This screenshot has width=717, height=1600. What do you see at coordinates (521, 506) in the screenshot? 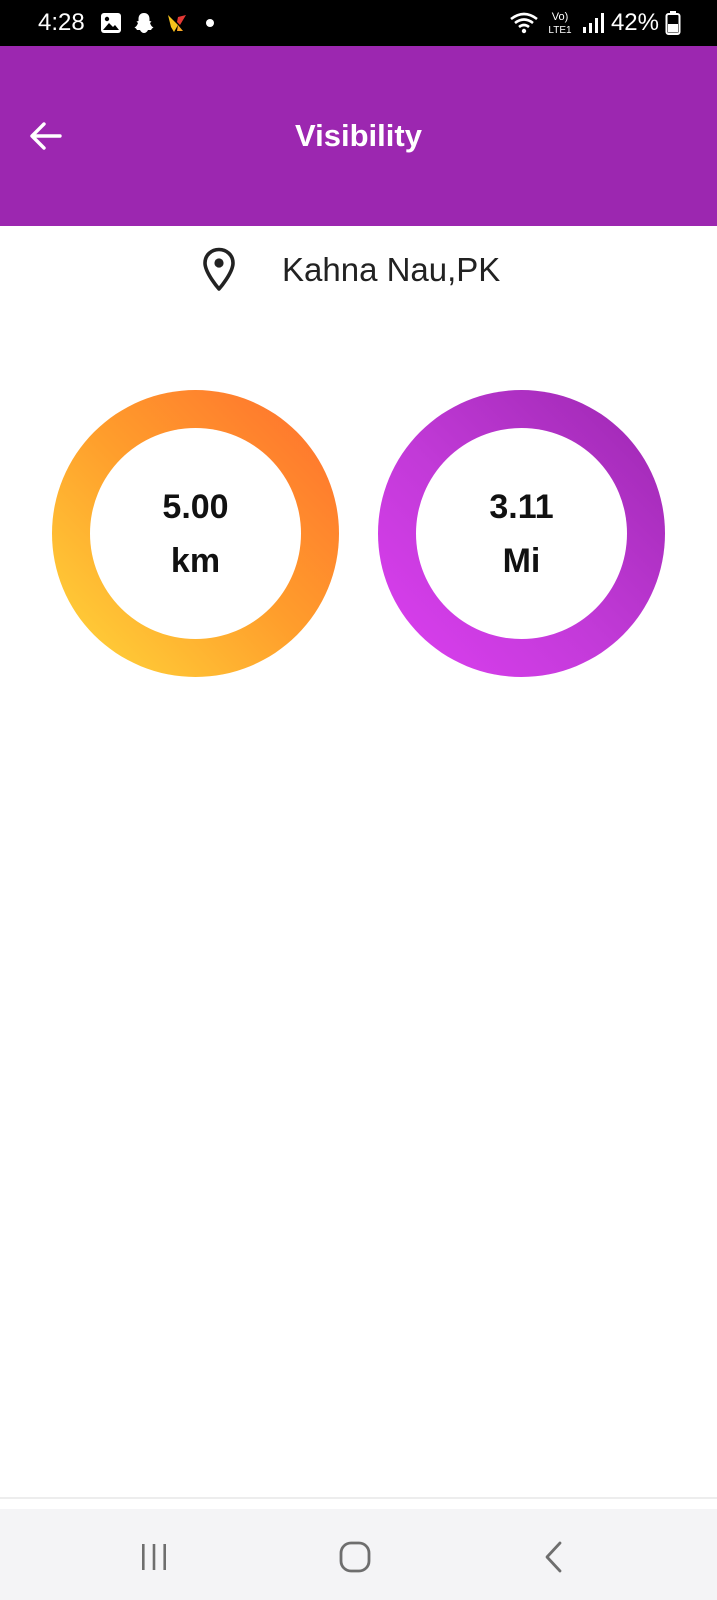
I see `visibility-mi-value: 3.11` at bounding box center [521, 506].